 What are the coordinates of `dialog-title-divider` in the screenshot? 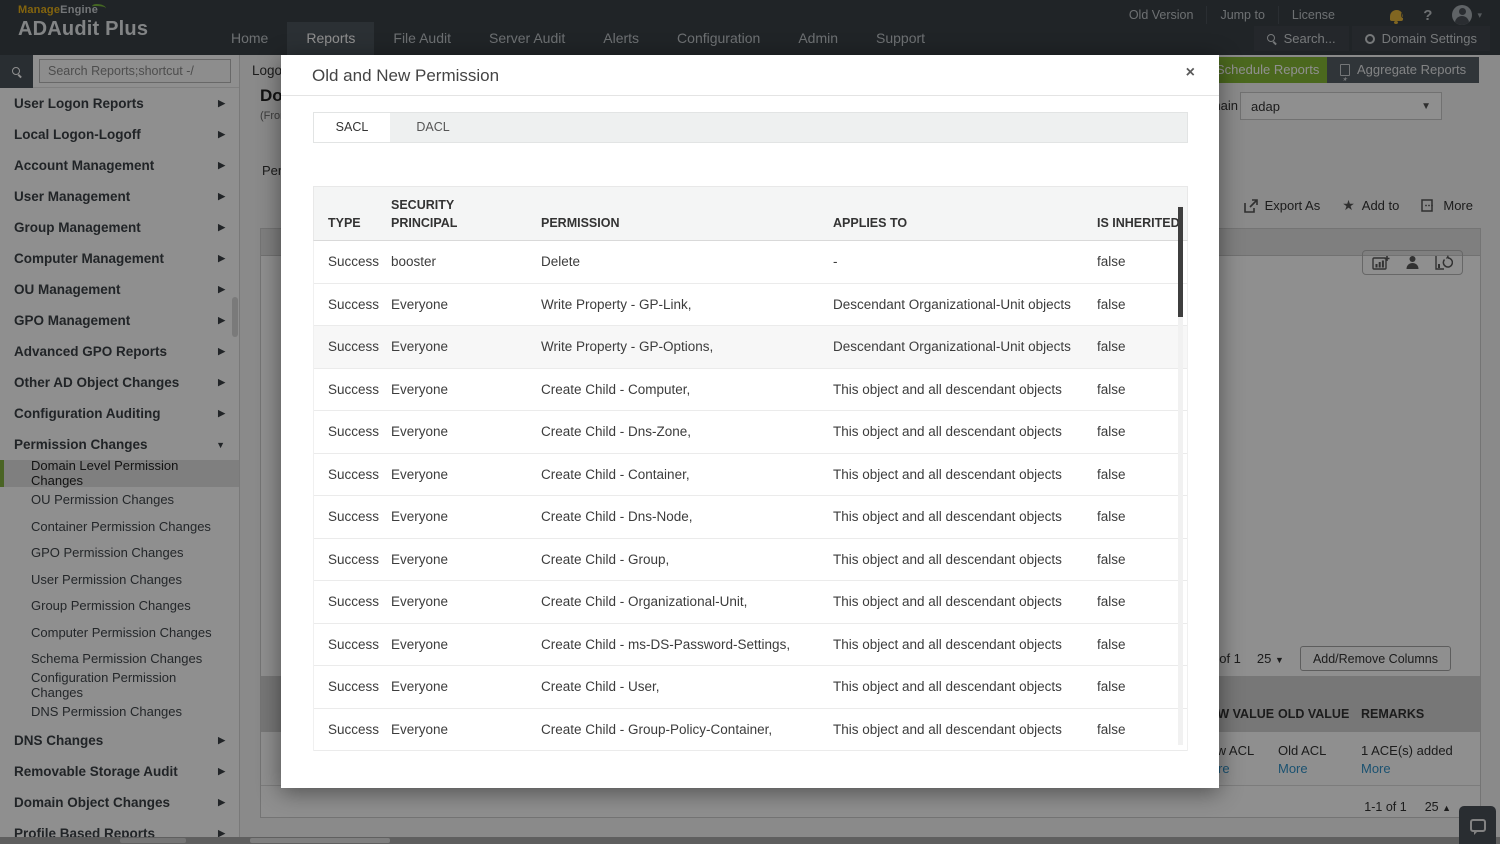 It's located at (750, 95).